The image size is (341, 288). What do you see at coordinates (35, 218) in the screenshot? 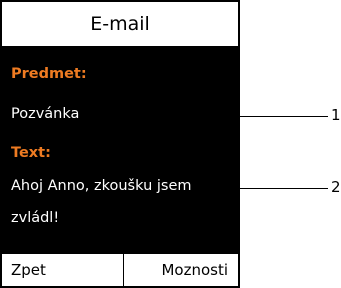
I see `message-text-line-2: zvládl!` at bounding box center [35, 218].